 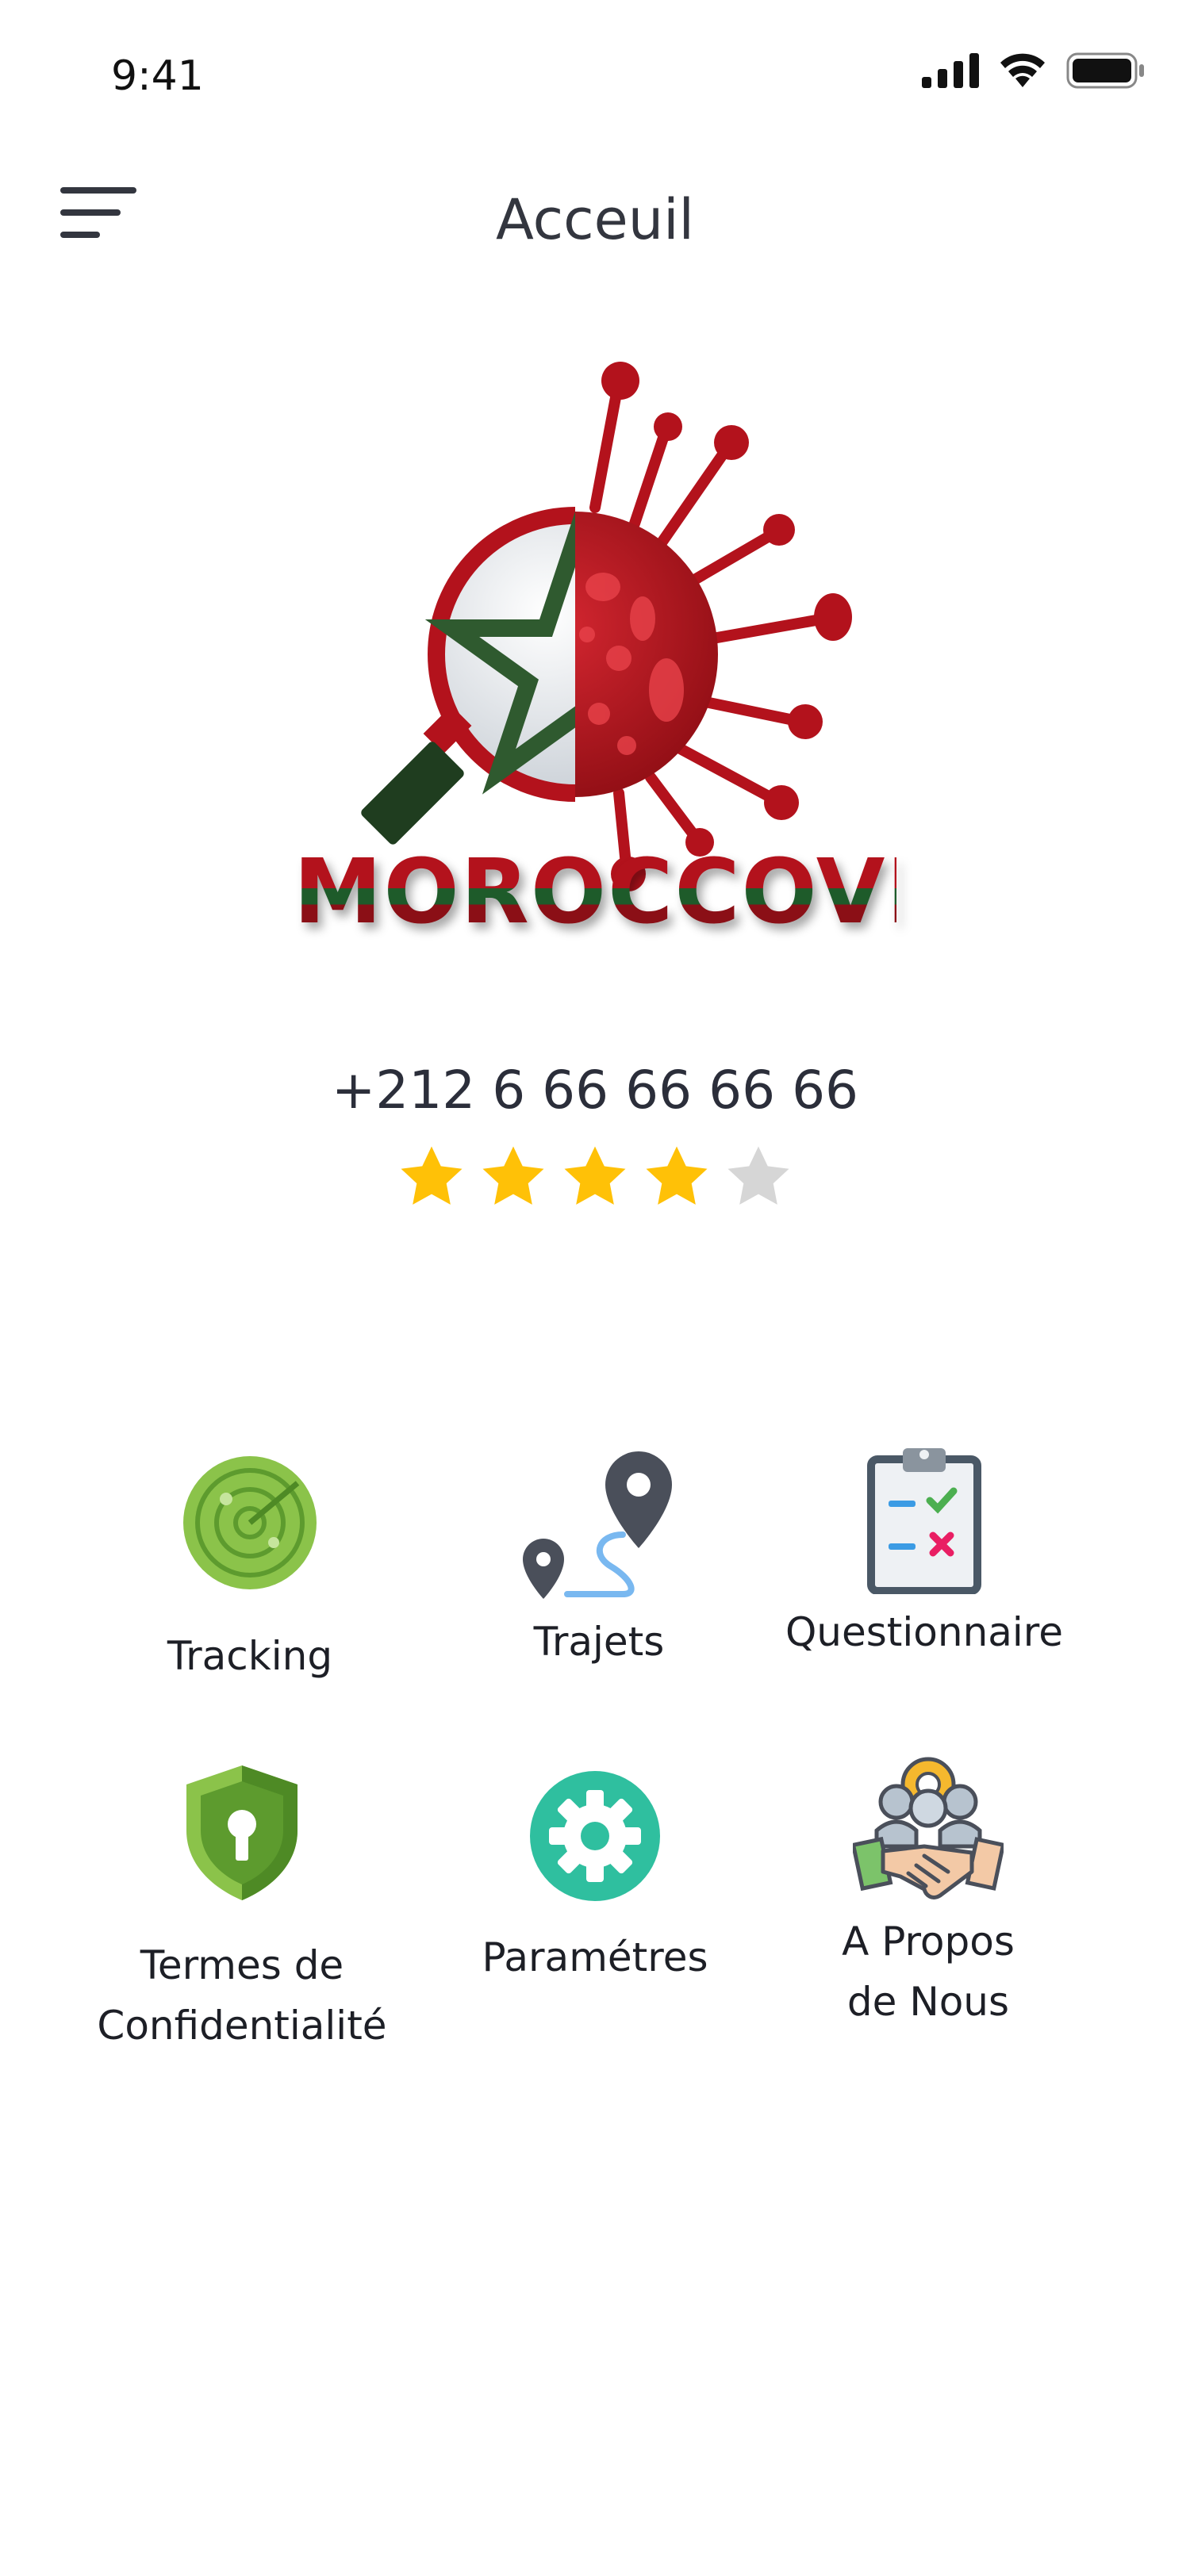 What do you see at coordinates (595, 1957) in the screenshot?
I see `menu-settings-label: Paramétres` at bounding box center [595, 1957].